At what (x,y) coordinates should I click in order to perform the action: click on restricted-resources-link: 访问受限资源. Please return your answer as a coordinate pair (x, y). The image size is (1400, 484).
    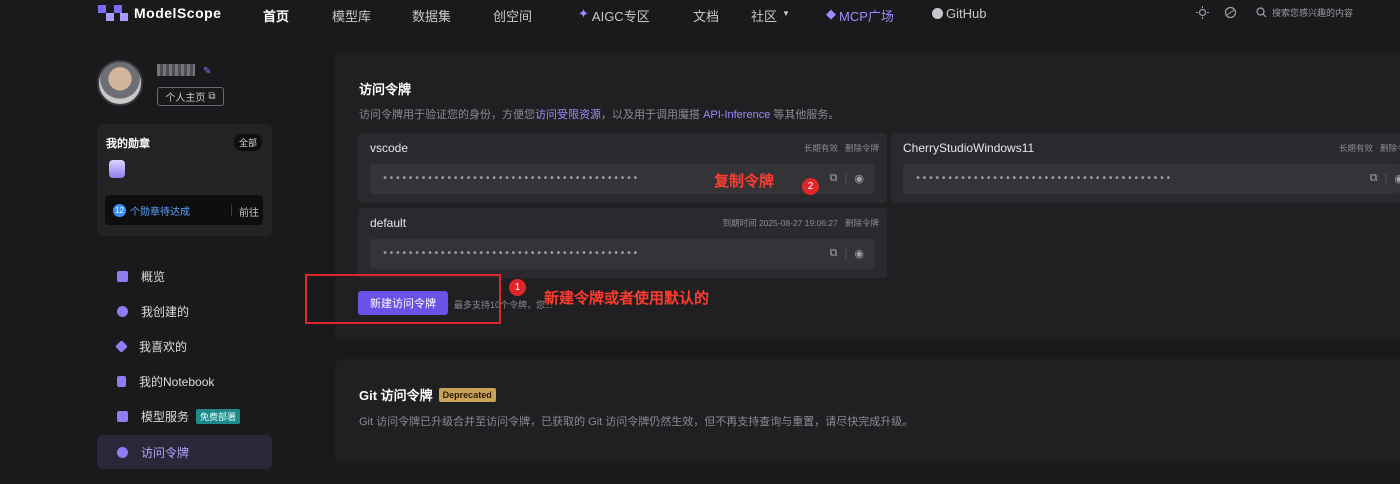
    Looking at the image, I should click on (568, 115).